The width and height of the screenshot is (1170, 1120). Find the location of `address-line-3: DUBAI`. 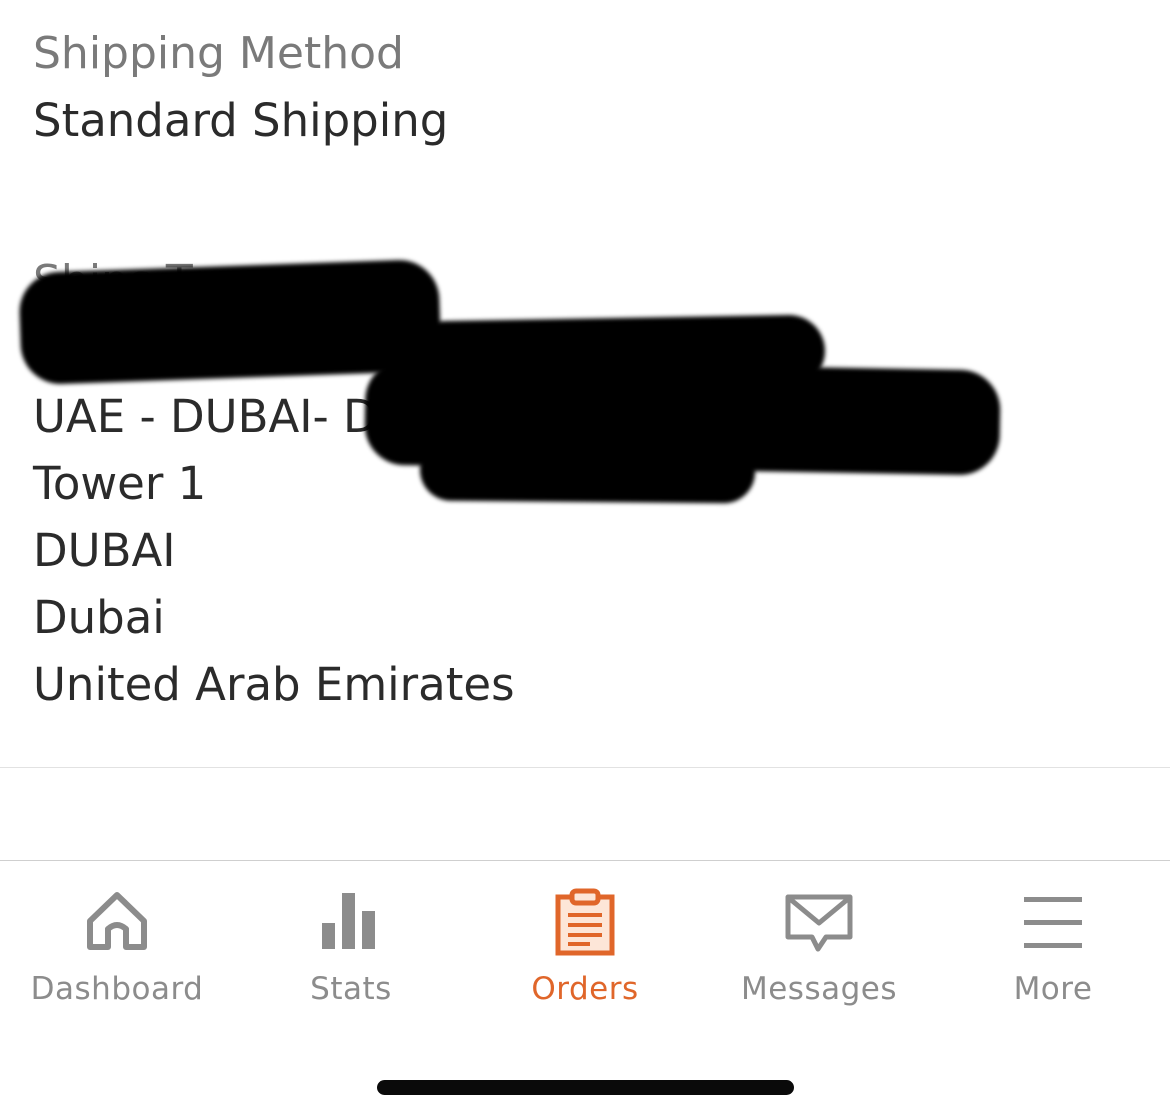

address-line-3: DUBAI is located at coordinates (104, 550).